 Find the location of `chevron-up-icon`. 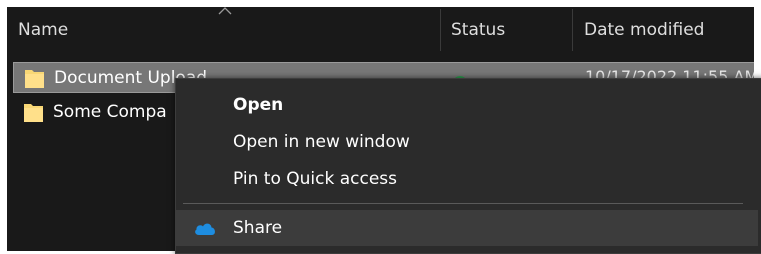

chevron-up-icon is located at coordinates (225, 11).